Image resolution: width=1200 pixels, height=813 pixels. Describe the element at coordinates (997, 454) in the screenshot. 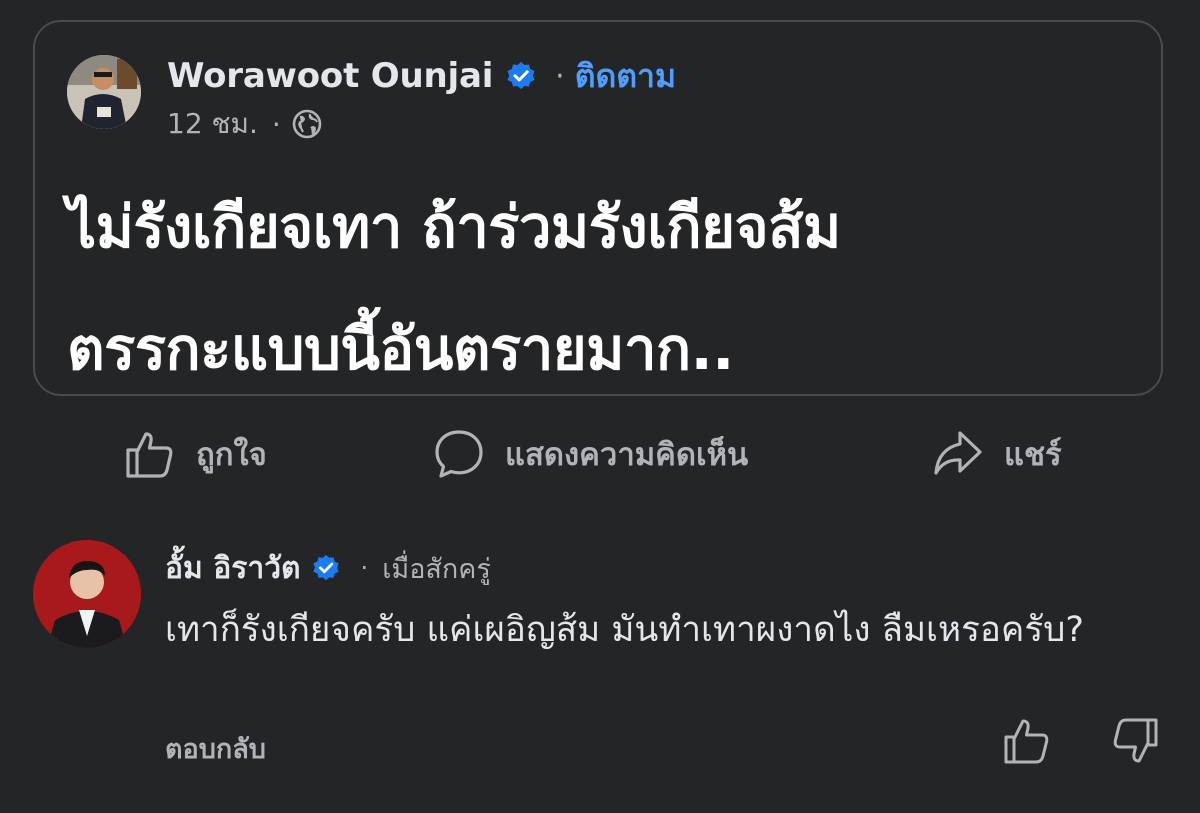

I see `share-button: แชร์` at that location.